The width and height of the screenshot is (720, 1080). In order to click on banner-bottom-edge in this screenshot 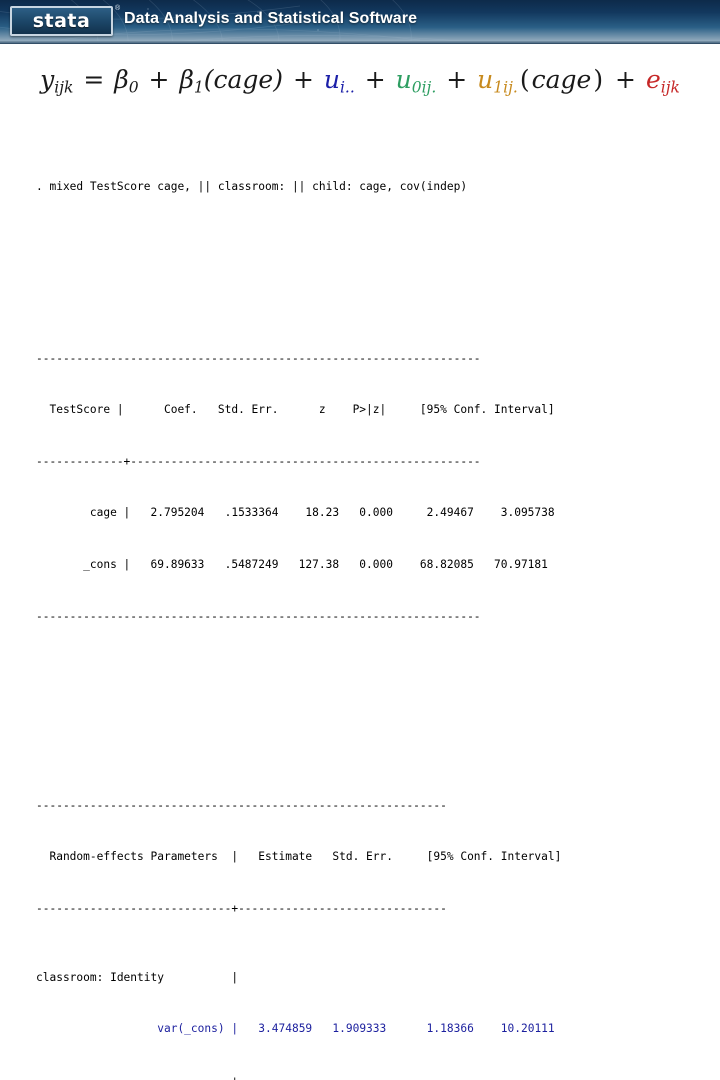, I will do `click(360, 42)`.